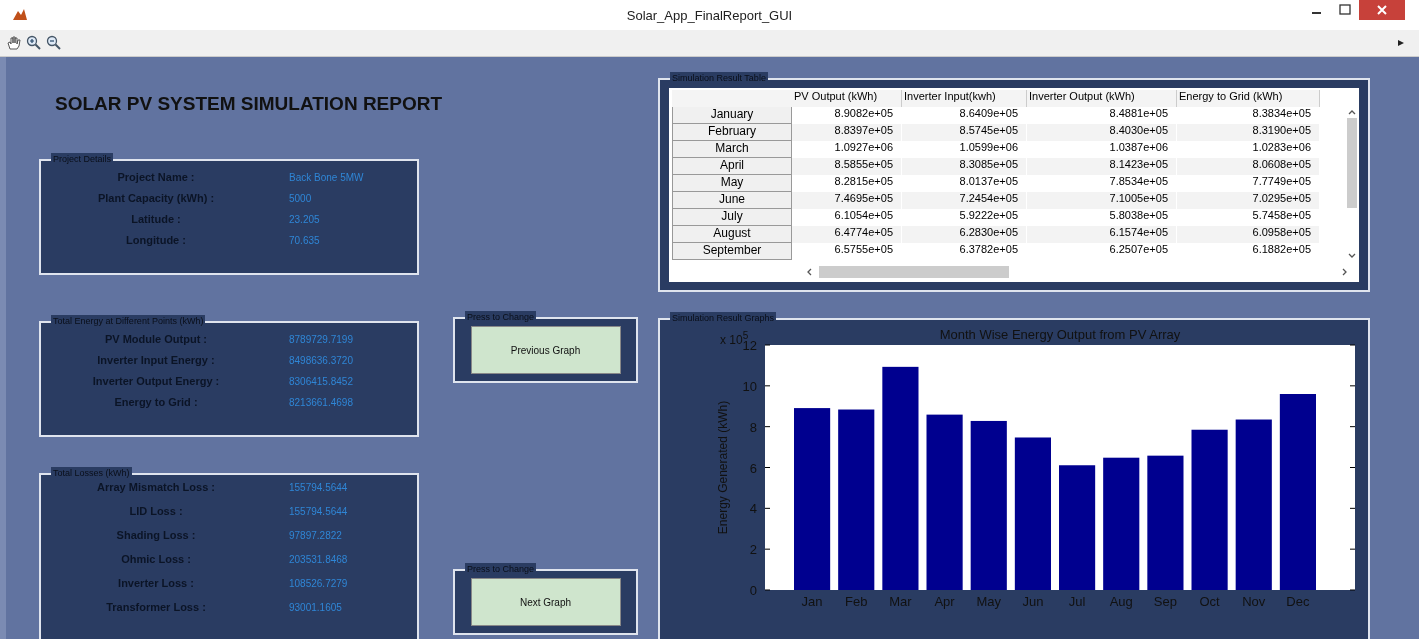 Image resolution: width=1419 pixels, height=639 pixels. What do you see at coordinates (732, 132) in the screenshot?
I see `row-header: February` at bounding box center [732, 132].